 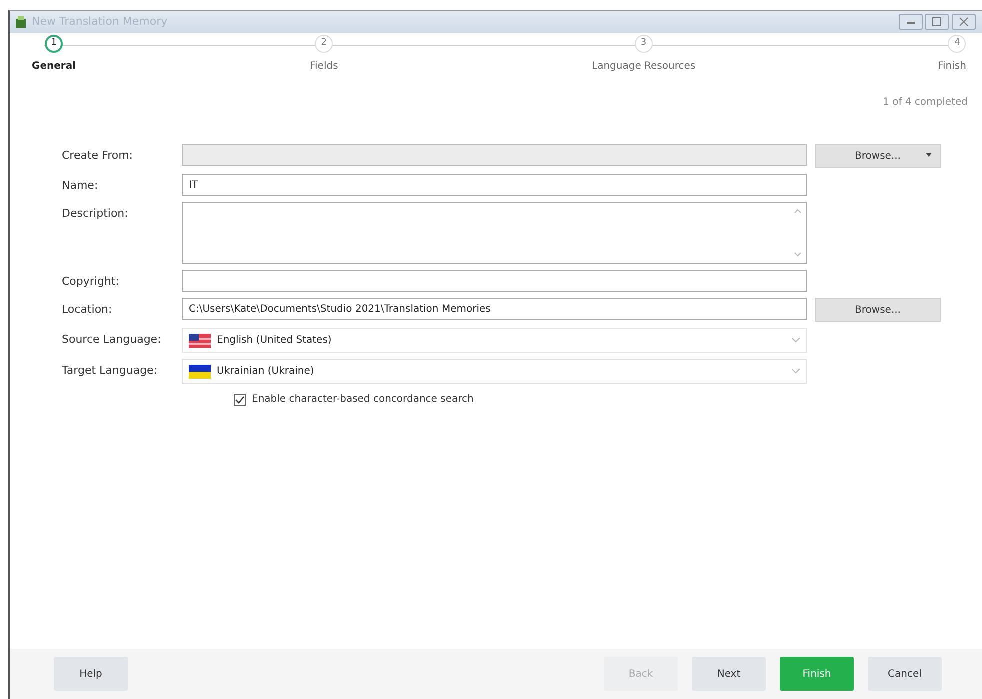 I want to click on minimize-button, so click(x=910, y=22).